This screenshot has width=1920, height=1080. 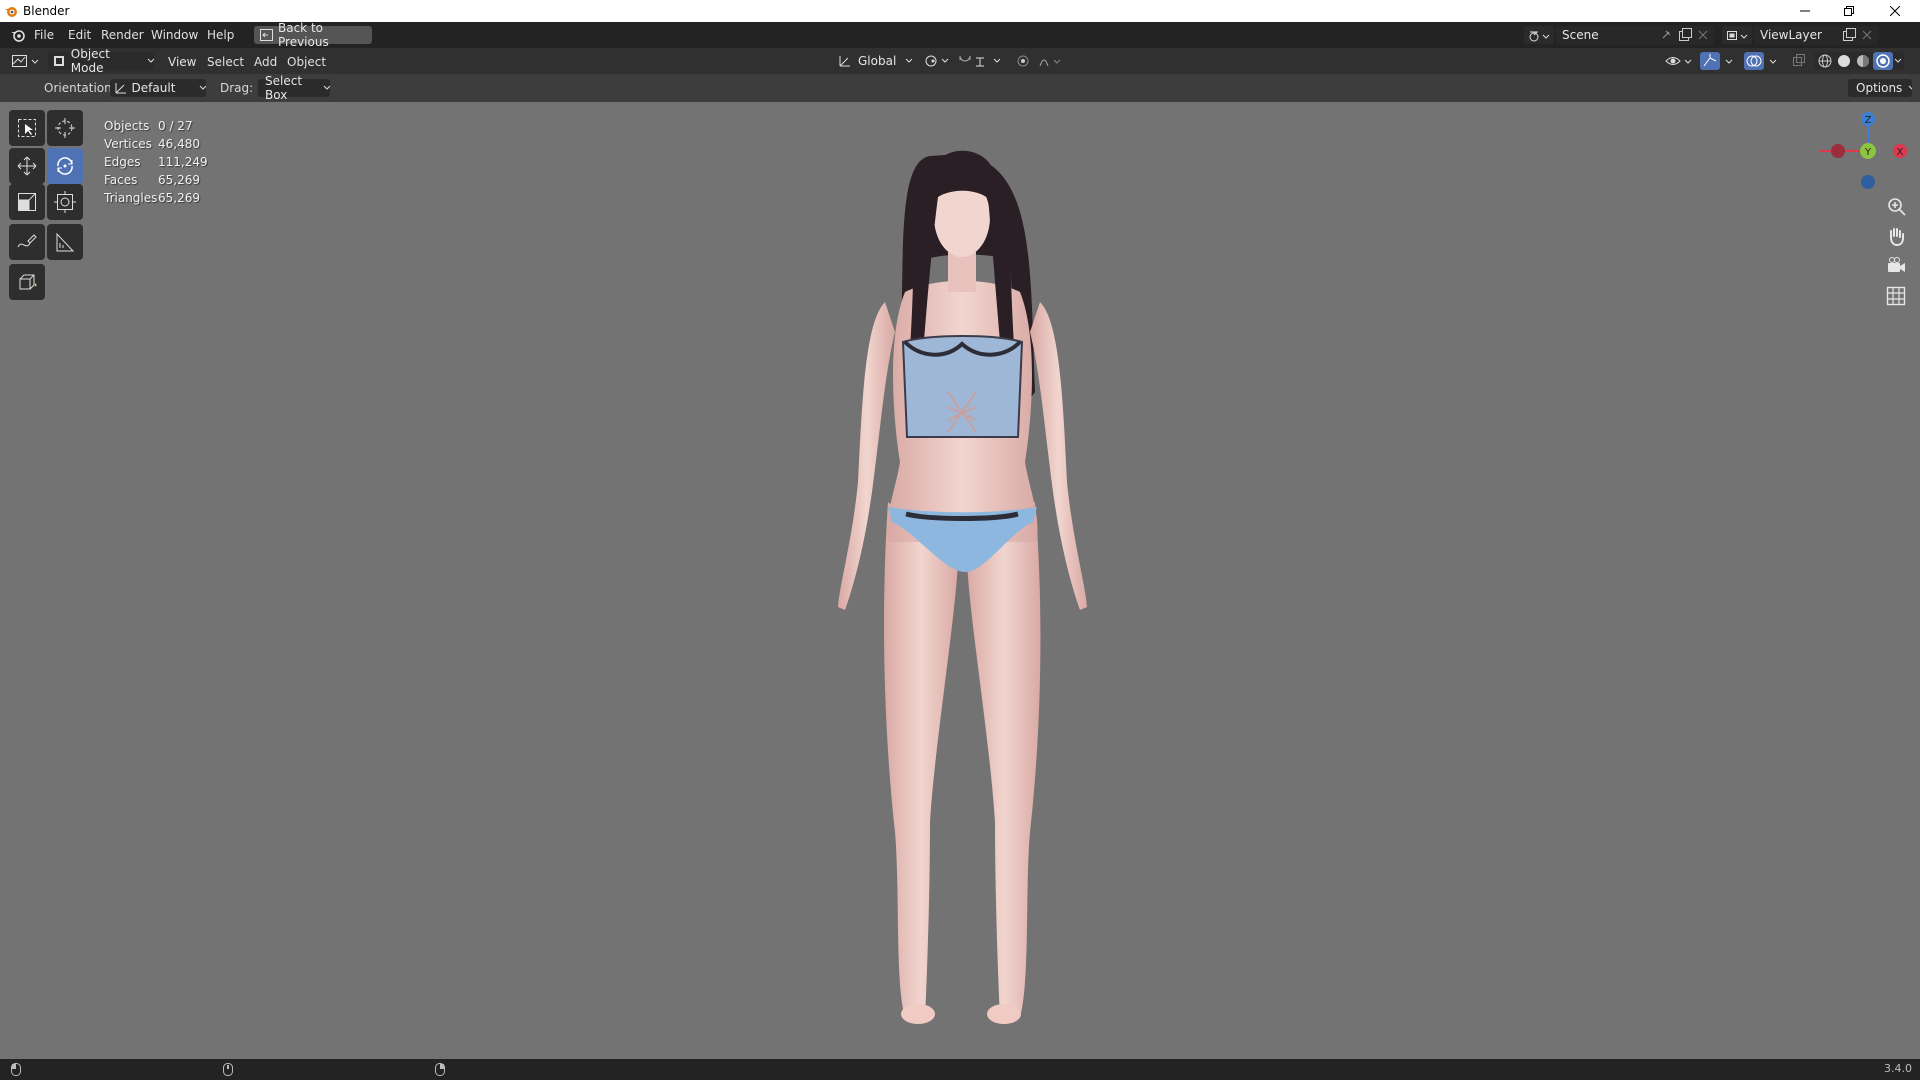 I want to click on perspective-toggle-button, so click(x=1896, y=296).